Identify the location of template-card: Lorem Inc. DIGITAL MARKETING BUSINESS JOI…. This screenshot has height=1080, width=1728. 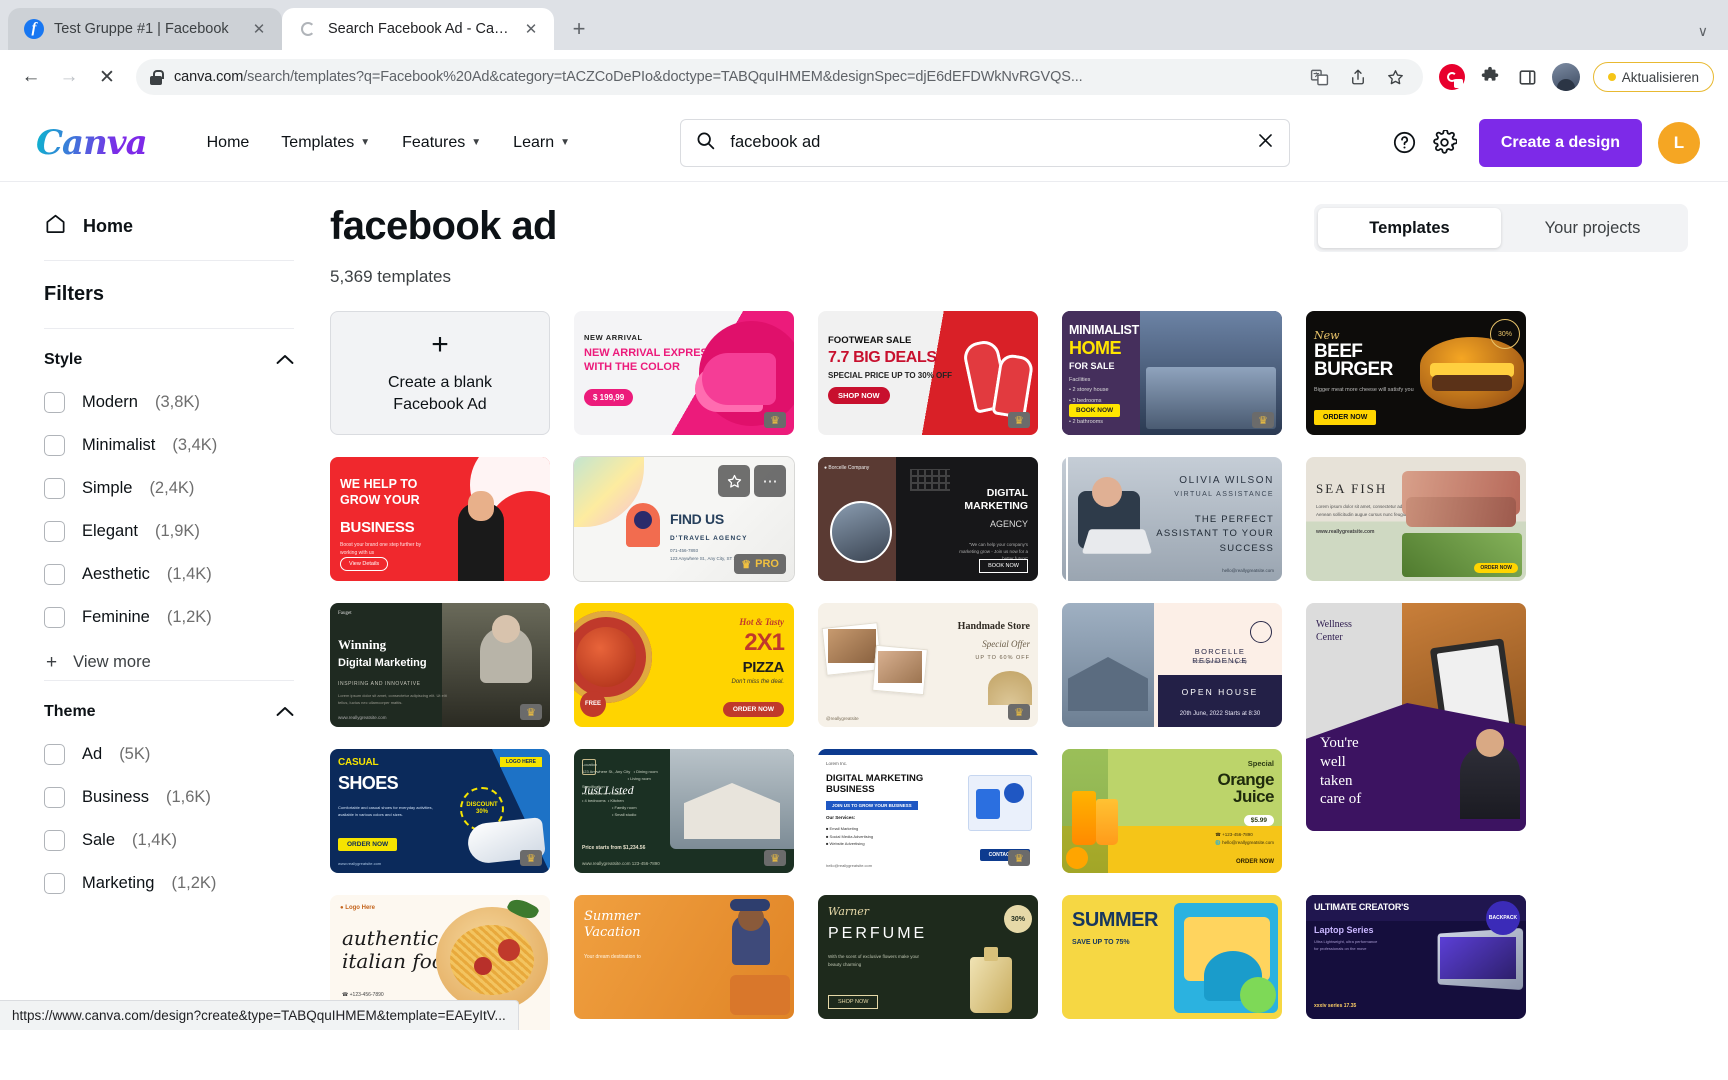
(928, 811).